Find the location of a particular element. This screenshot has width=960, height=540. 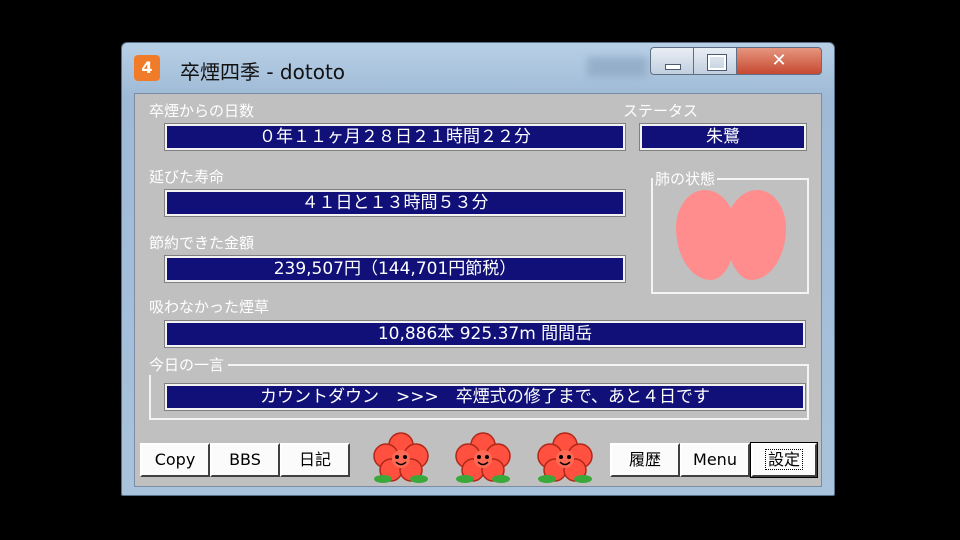

cigs-label: 吸わなかった煙草 is located at coordinates (209, 307).